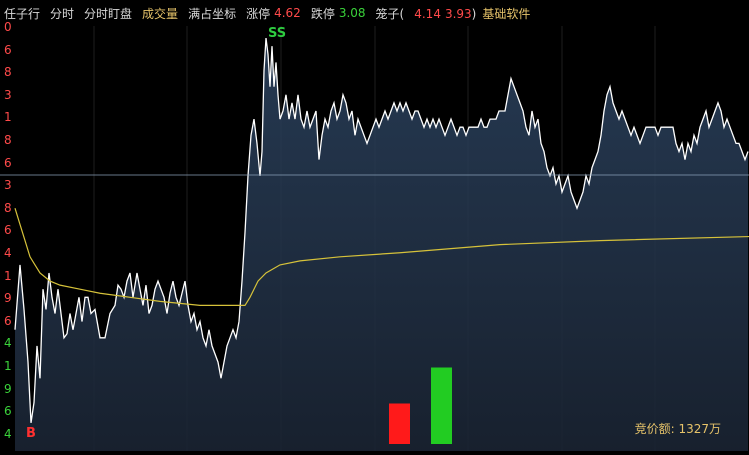  Describe the element at coordinates (258, 13) in the screenshot. I see `limit-up-label: 涨停` at that location.